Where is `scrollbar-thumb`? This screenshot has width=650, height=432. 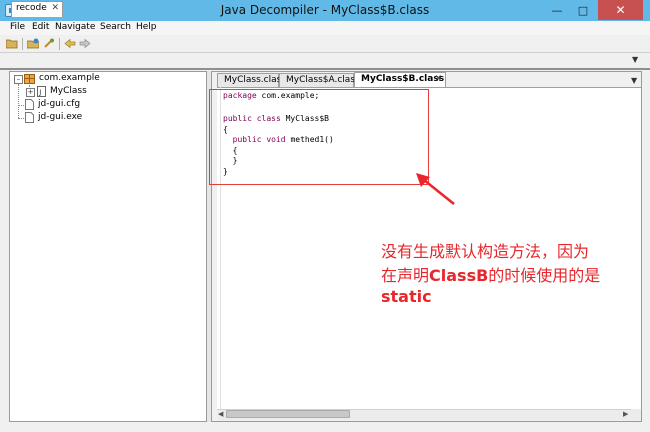
scrollbar-thumb is located at coordinates (288, 414).